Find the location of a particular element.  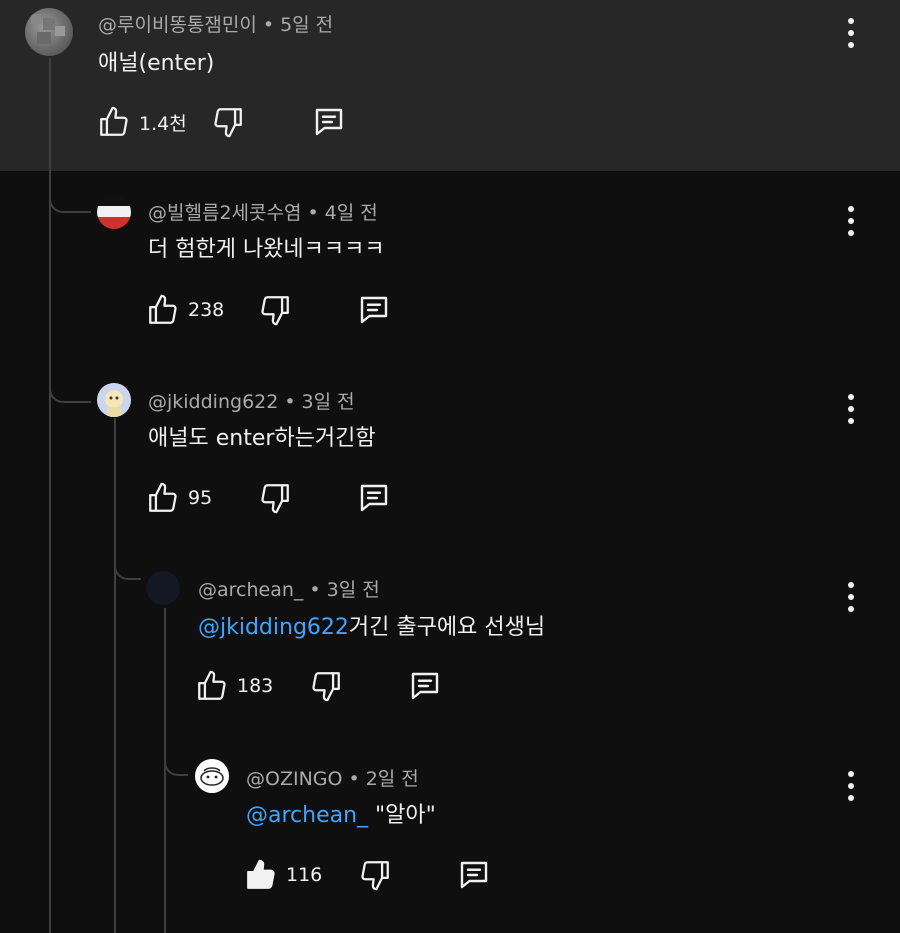

comment-time: 2일 전 is located at coordinates (392, 779).